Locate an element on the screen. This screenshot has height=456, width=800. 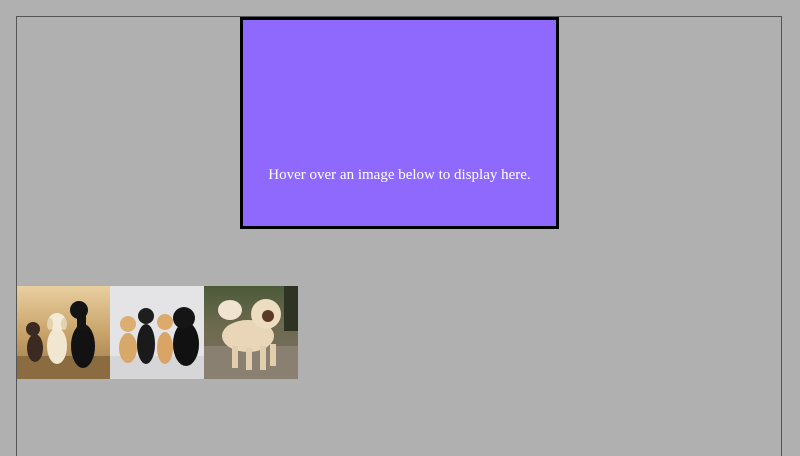
dog-photo-retriever-puppies is located at coordinates (64, 332).